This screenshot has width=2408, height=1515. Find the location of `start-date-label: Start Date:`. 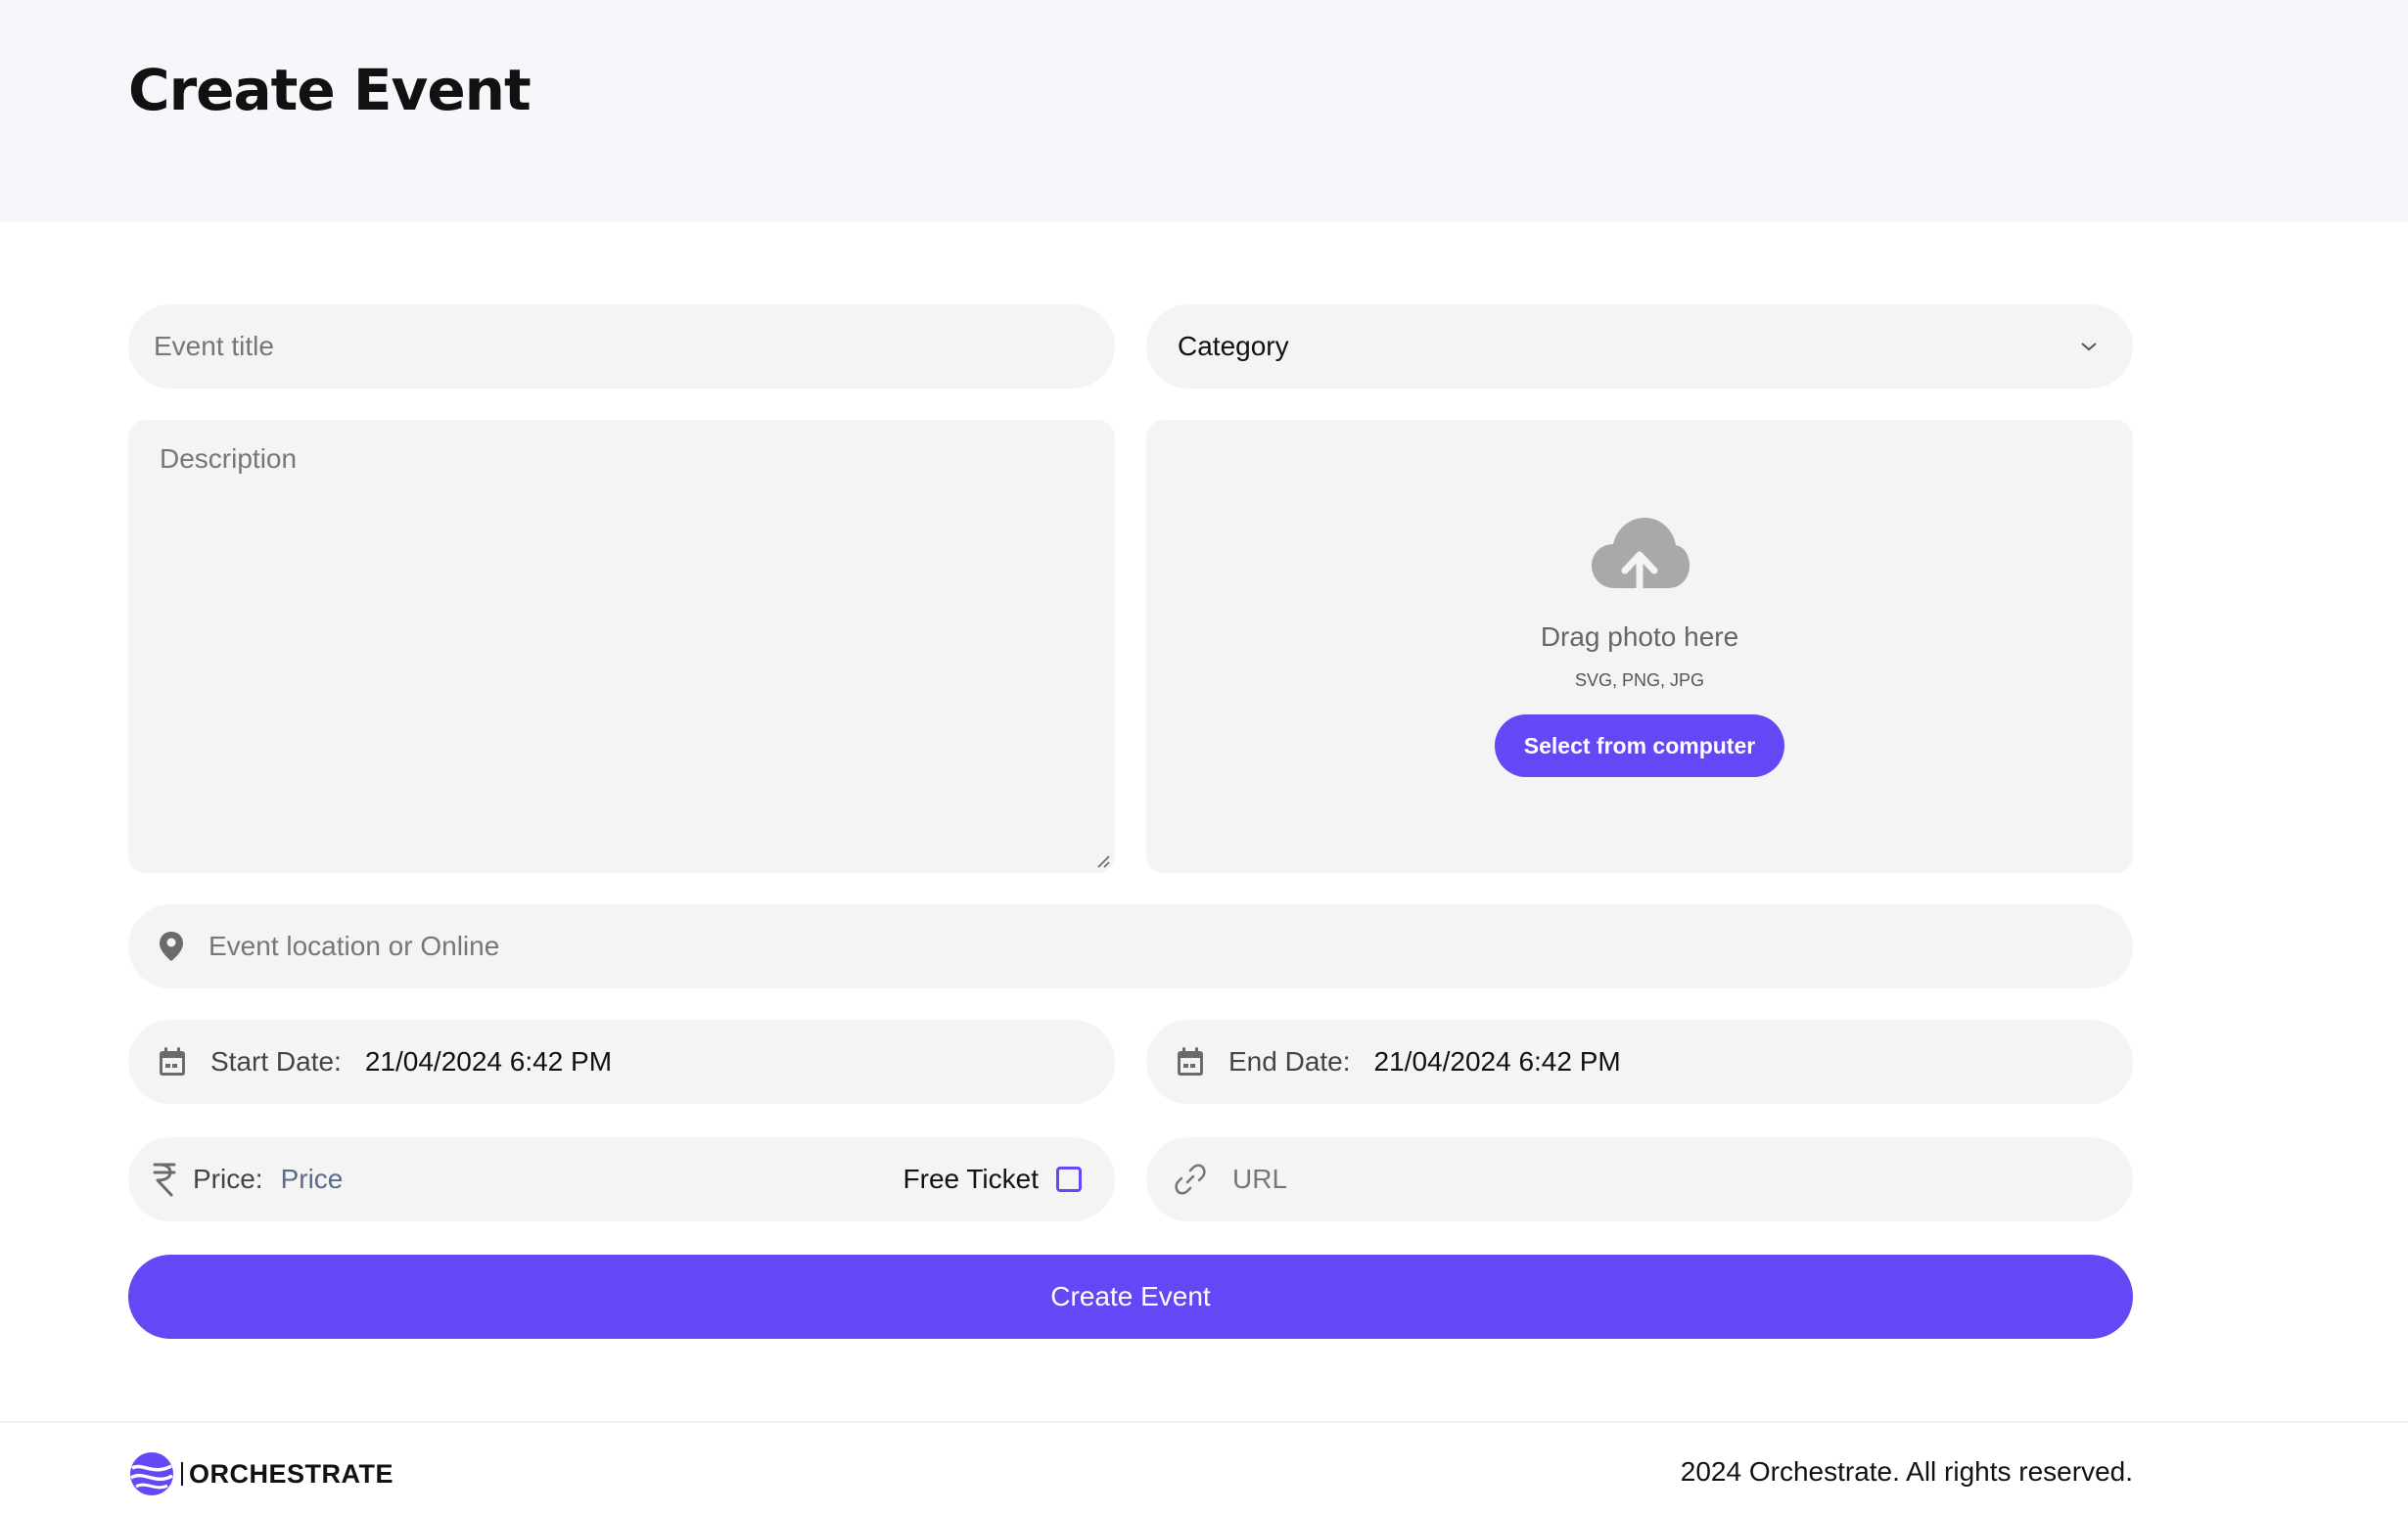

start-date-label: Start Date: is located at coordinates (276, 1061).